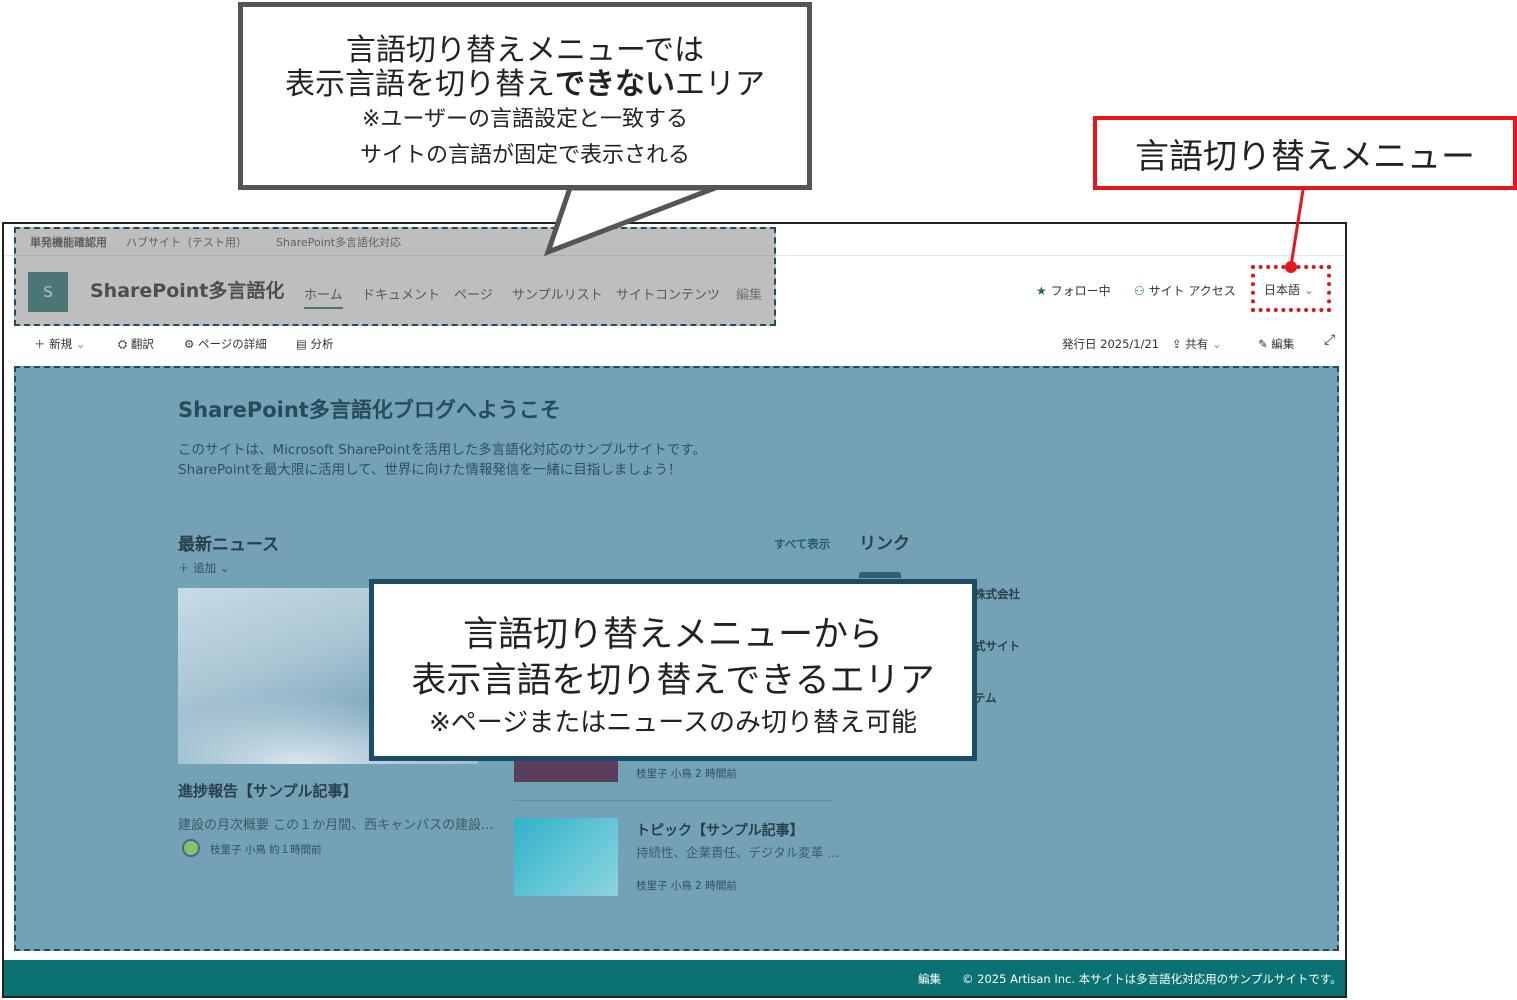 Image resolution: width=1517 pixels, height=1000 pixels. What do you see at coordinates (189, 344) in the screenshot?
I see `gear-icon: ⚙` at bounding box center [189, 344].